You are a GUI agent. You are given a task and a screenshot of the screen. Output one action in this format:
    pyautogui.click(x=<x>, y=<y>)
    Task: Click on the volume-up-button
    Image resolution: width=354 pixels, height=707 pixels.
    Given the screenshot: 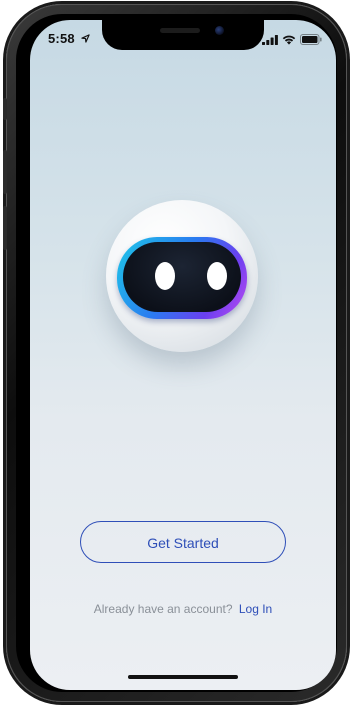 What is the action you would take?
    pyautogui.click(x=5, y=172)
    